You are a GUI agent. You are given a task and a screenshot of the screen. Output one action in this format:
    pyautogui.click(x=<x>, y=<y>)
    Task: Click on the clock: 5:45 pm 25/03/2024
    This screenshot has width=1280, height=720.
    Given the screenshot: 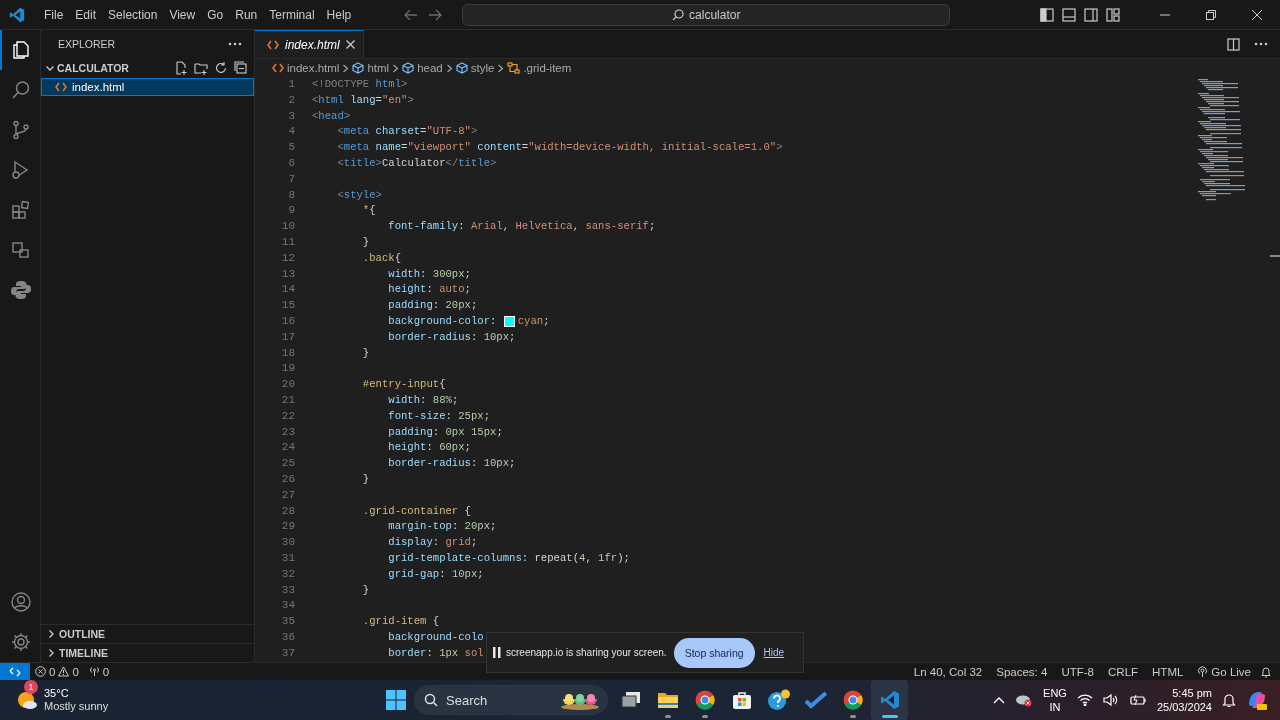 What is the action you would take?
    pyautogui.click(x=1184, y=700)
    